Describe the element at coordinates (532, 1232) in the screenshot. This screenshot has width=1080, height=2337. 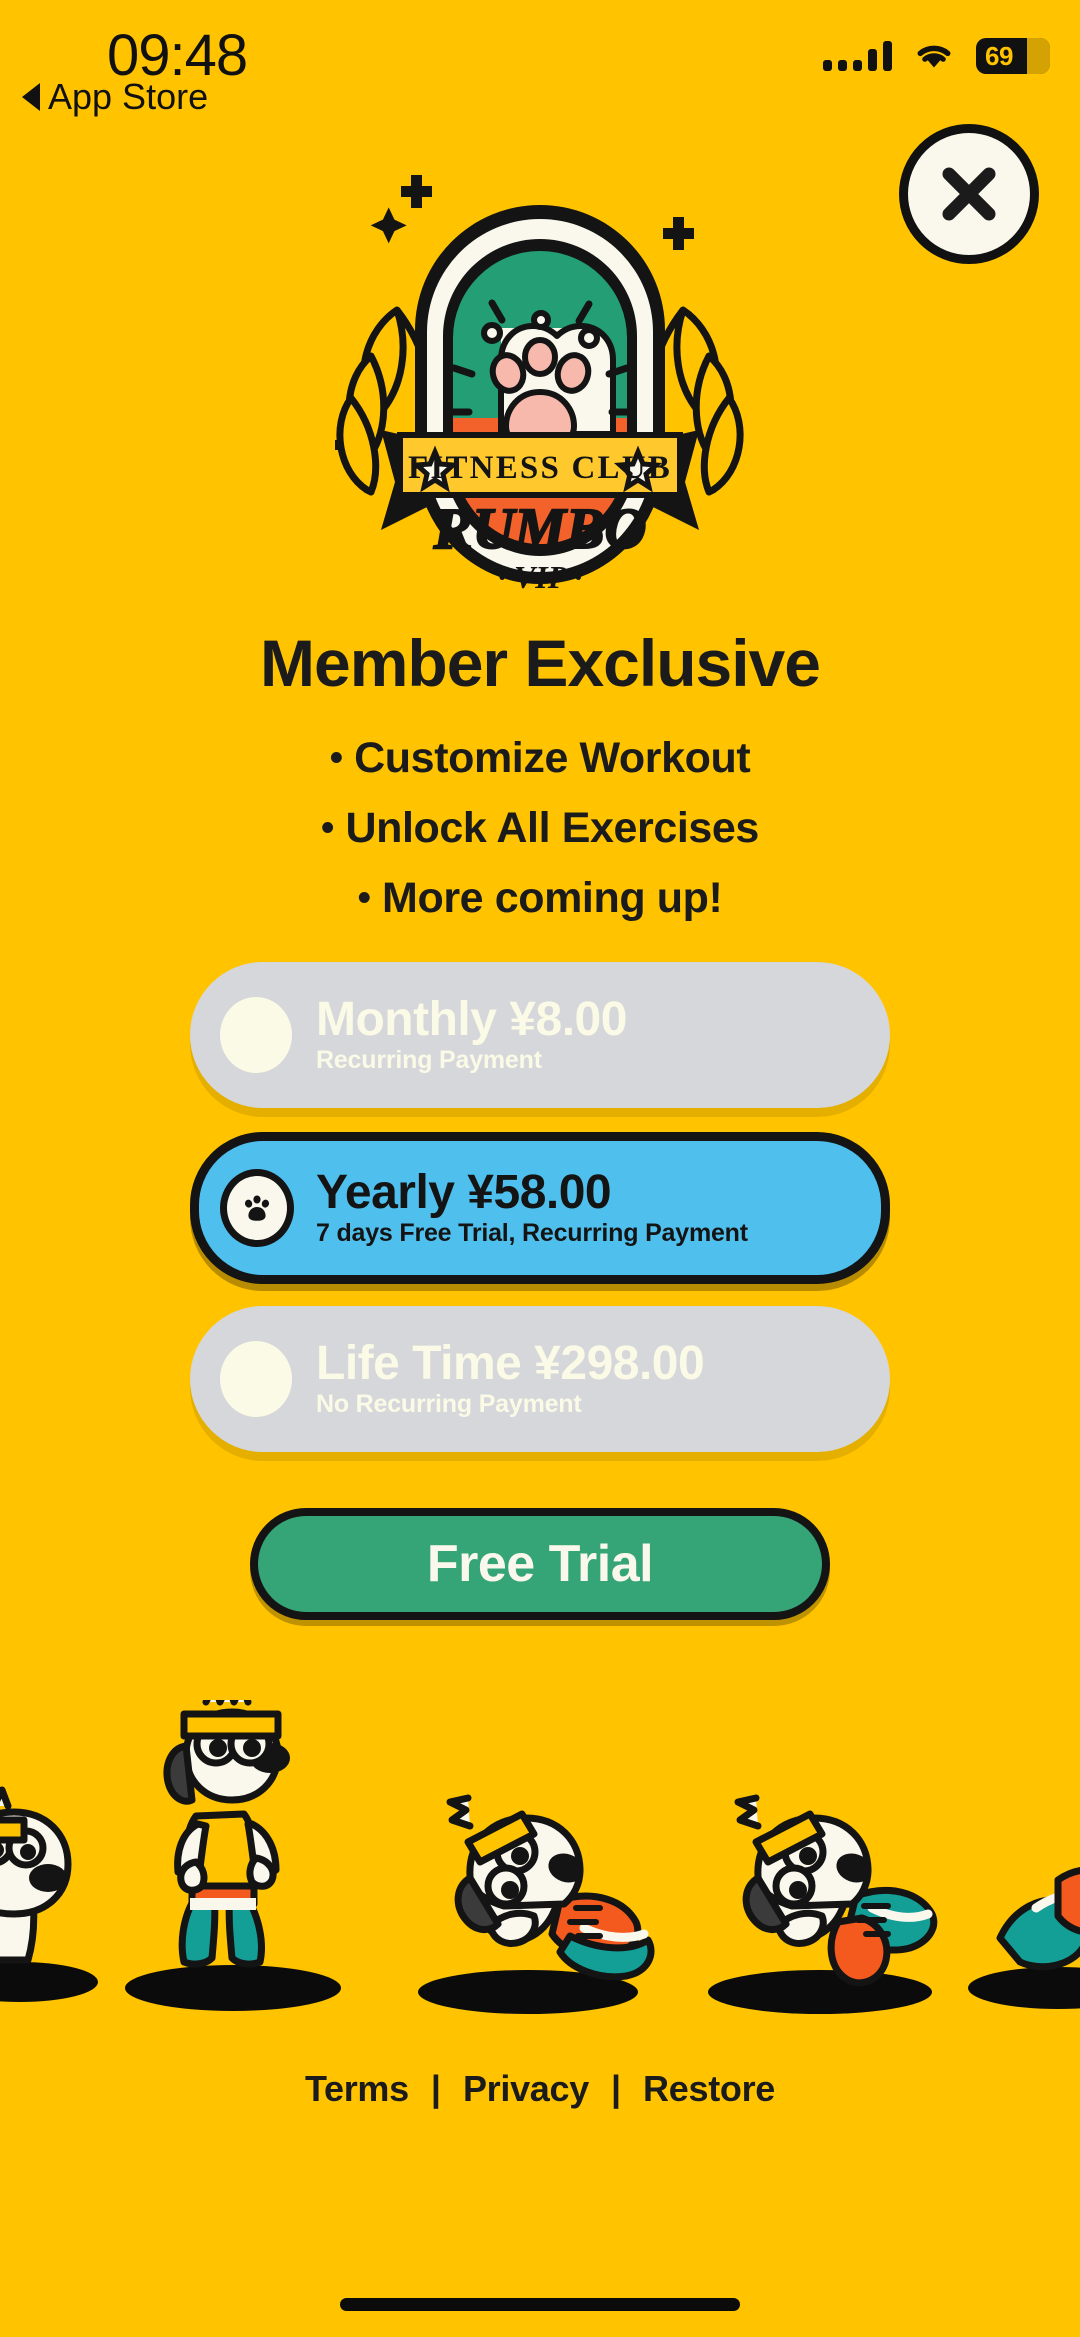
I see `plan-subtitle: 7 days Free Trial, Recurring Payment` at that location.